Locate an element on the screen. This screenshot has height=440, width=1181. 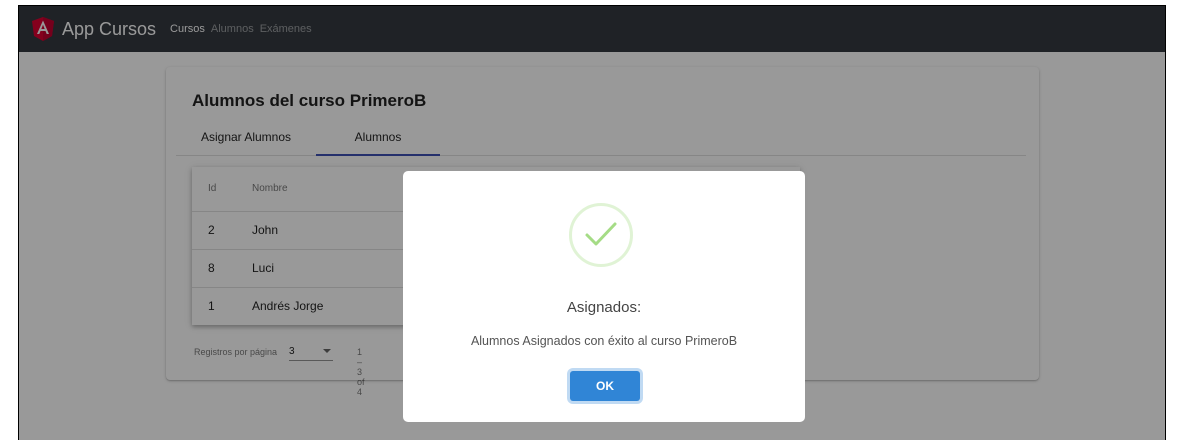
success-check-icon is located at coordinates (601, 235).